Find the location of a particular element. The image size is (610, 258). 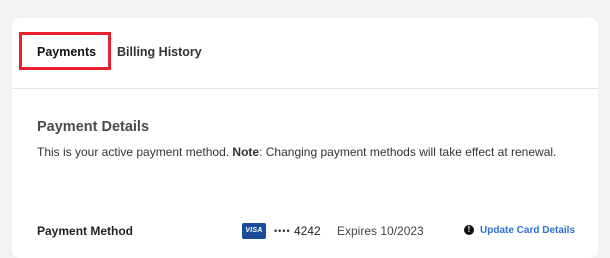

description-prefix: This is your active payment method. is located at coordinates (135, 152).